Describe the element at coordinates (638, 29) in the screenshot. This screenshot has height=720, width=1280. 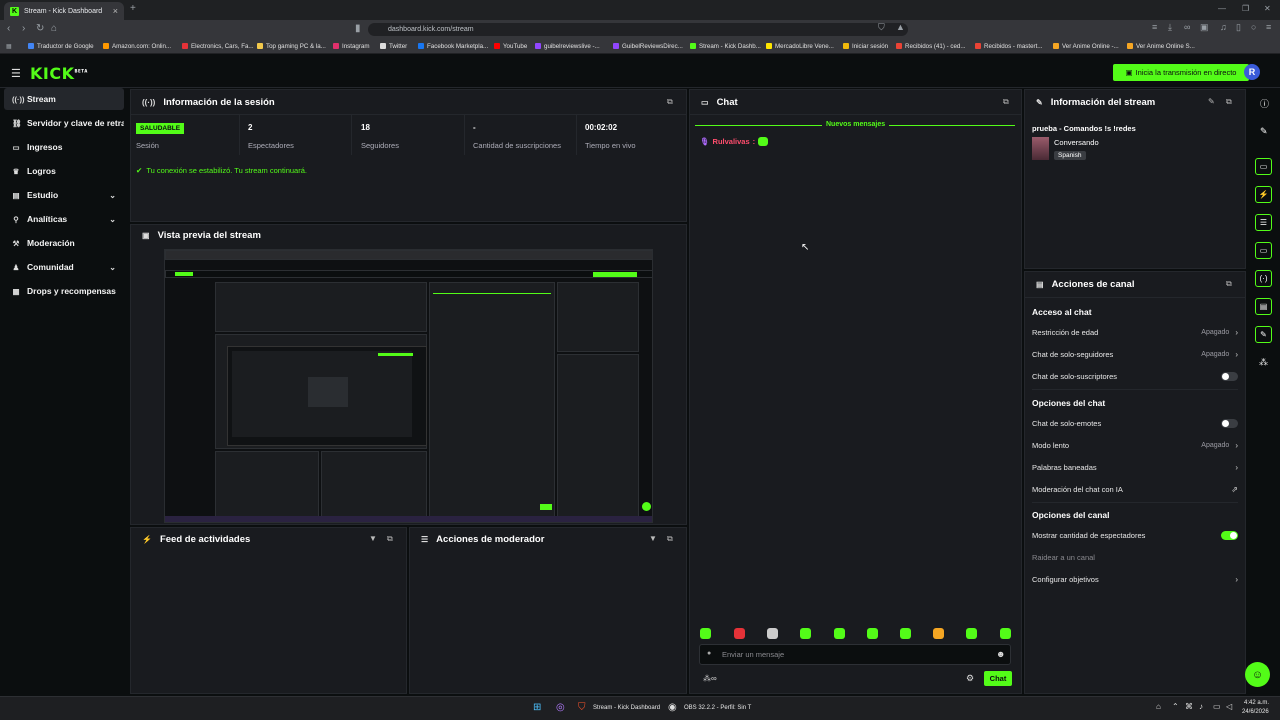
I see `url-field: dashboard.kick.com/stream` at that location.